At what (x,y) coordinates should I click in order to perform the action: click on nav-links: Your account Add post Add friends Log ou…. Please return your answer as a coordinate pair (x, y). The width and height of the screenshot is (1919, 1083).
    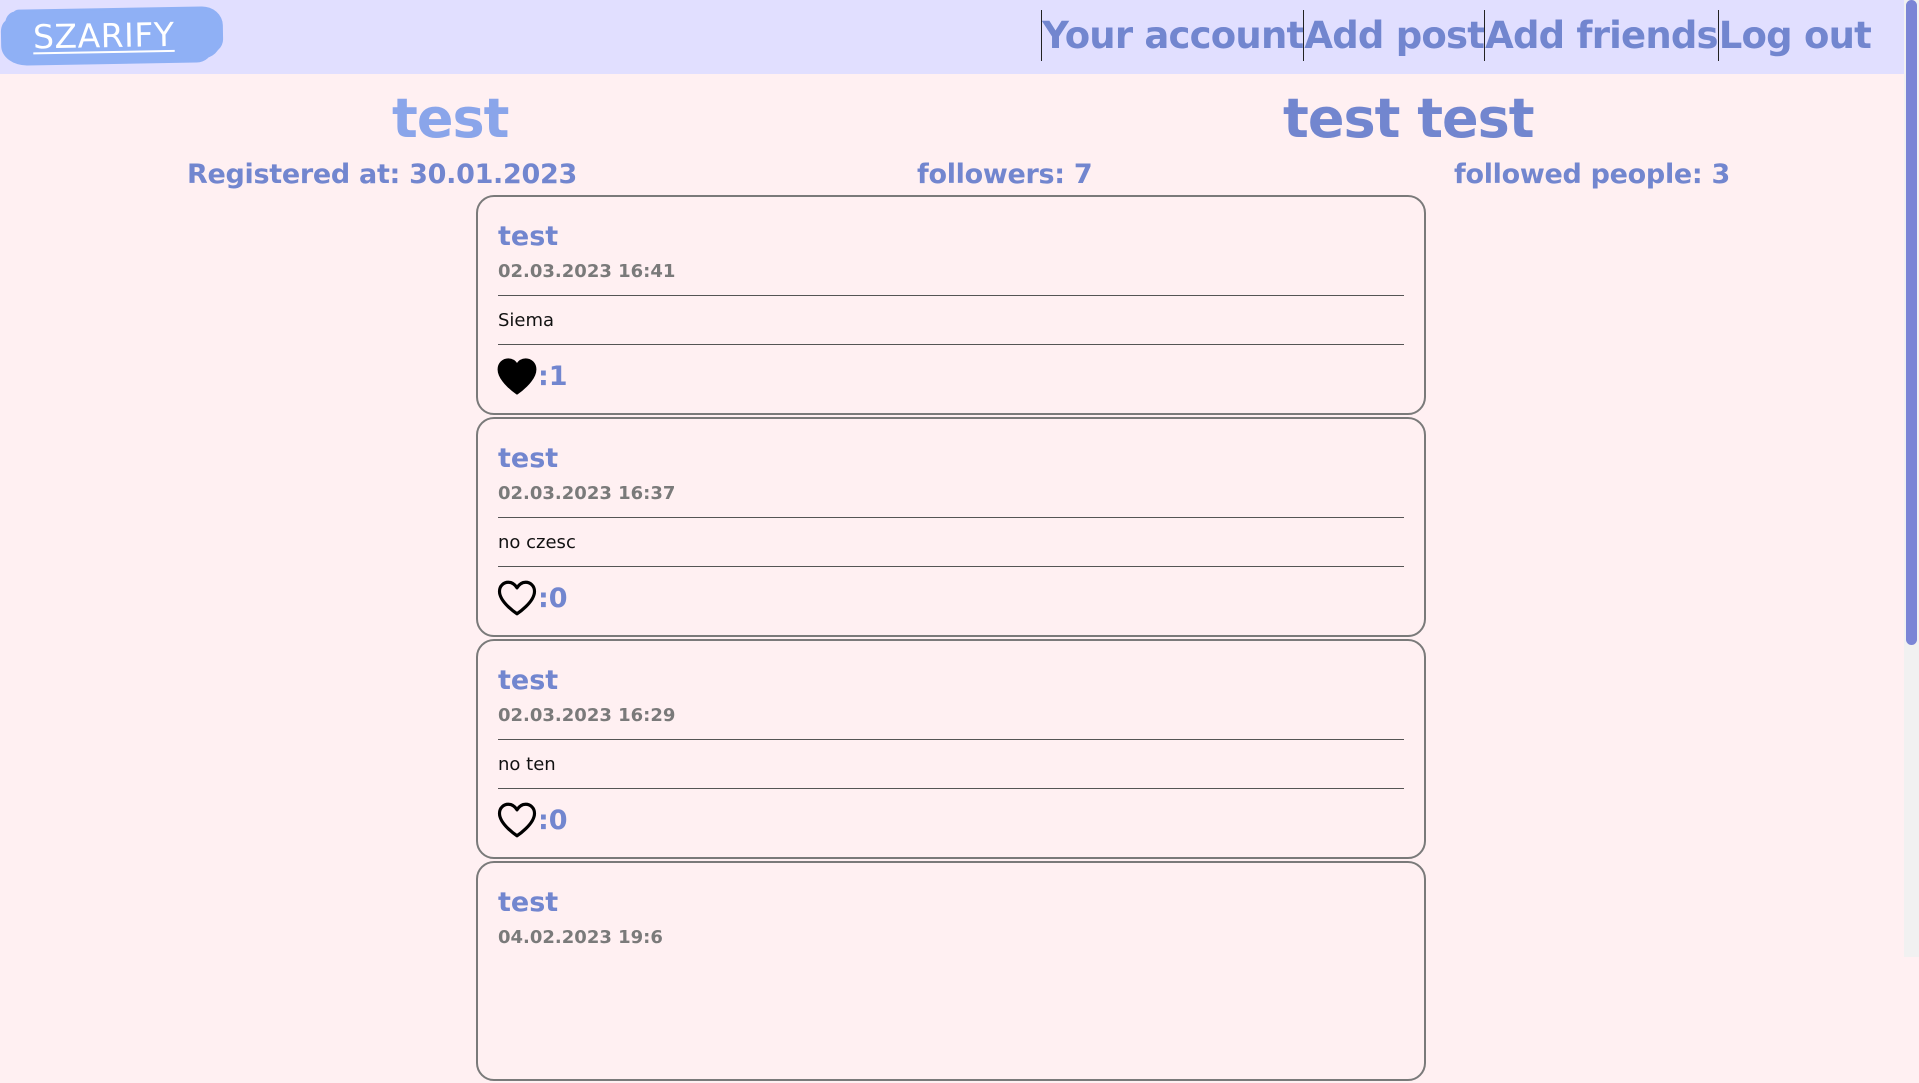
    Looking at the image, I should click on (1456, 35).